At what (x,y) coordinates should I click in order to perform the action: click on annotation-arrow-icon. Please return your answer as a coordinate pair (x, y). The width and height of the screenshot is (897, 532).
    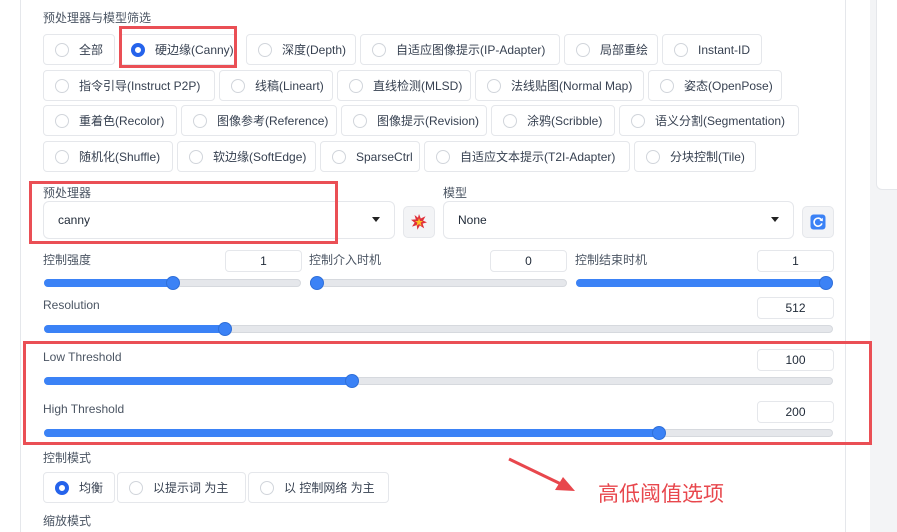
    Looking at the image, I should click on (541, 474).